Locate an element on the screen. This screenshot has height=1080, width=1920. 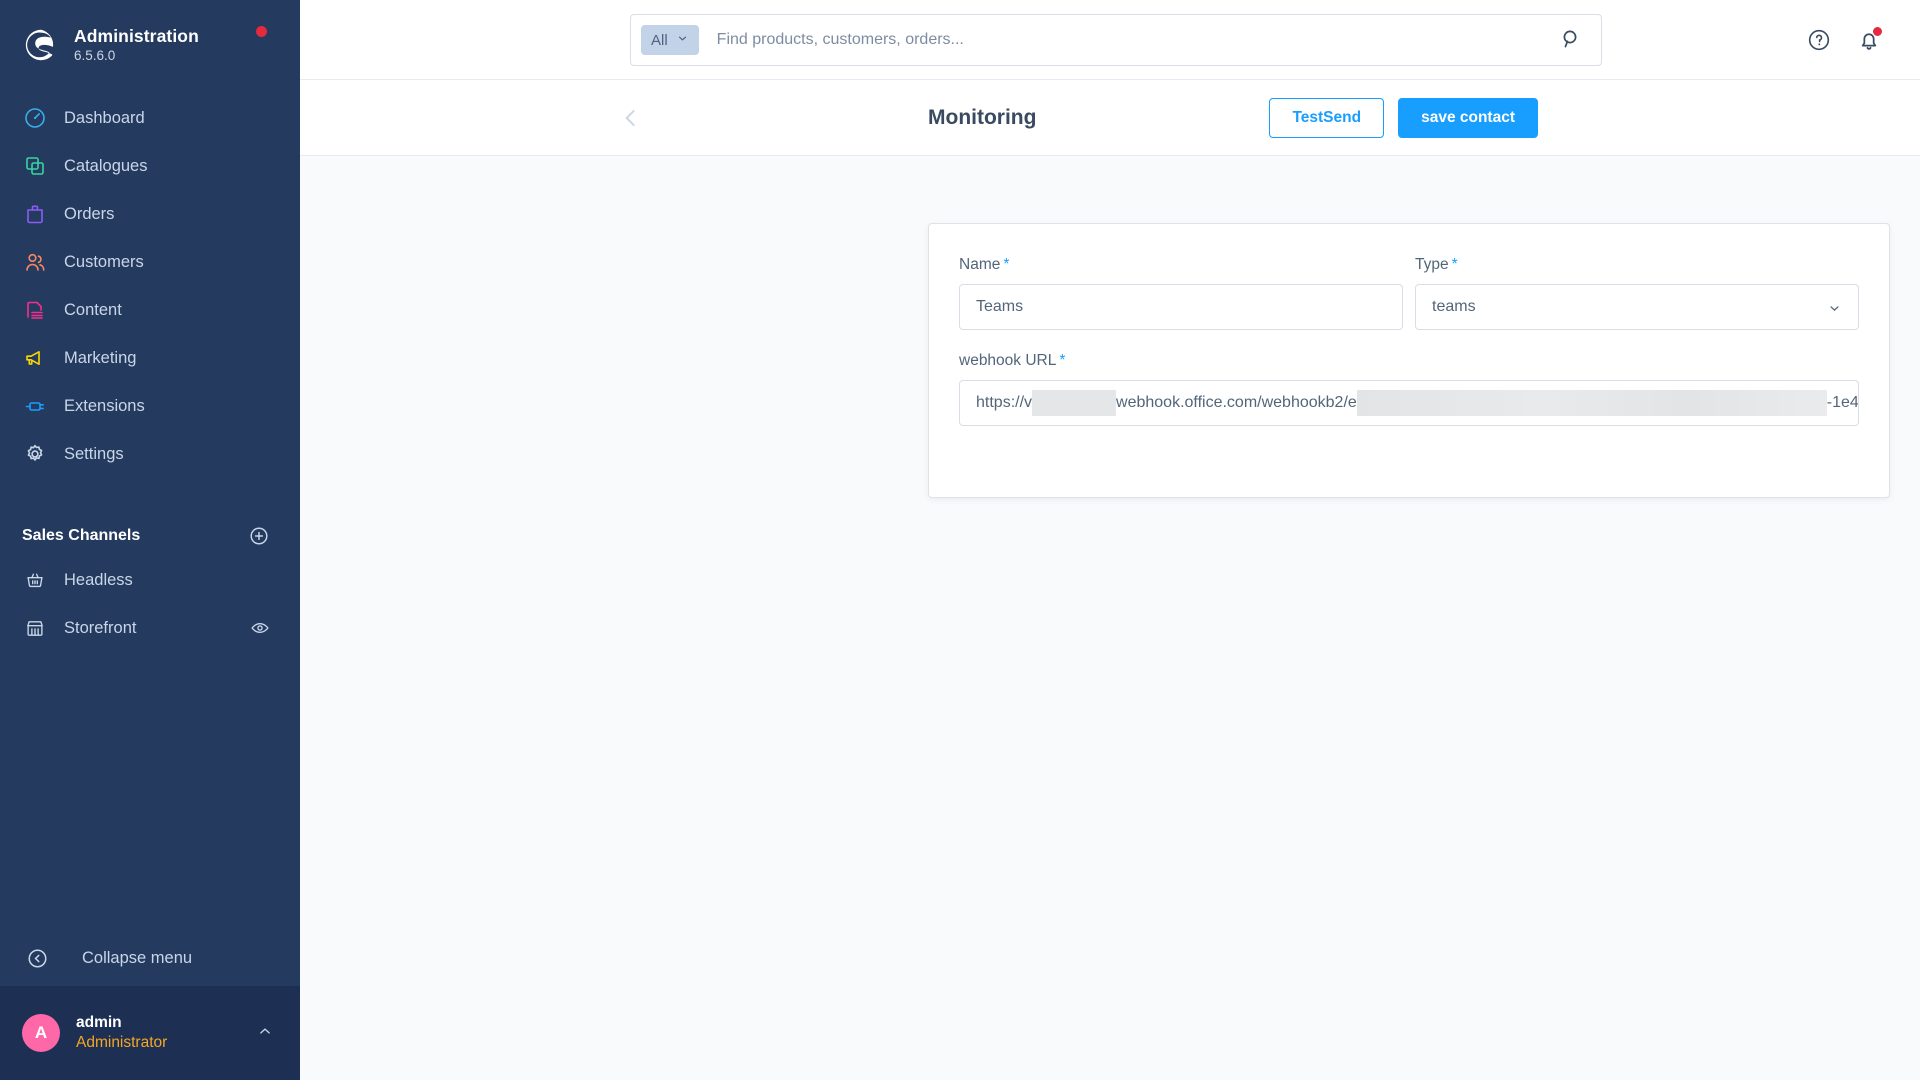
collapse-menu-label: Collapse menu is located at coordinates (137, 957).